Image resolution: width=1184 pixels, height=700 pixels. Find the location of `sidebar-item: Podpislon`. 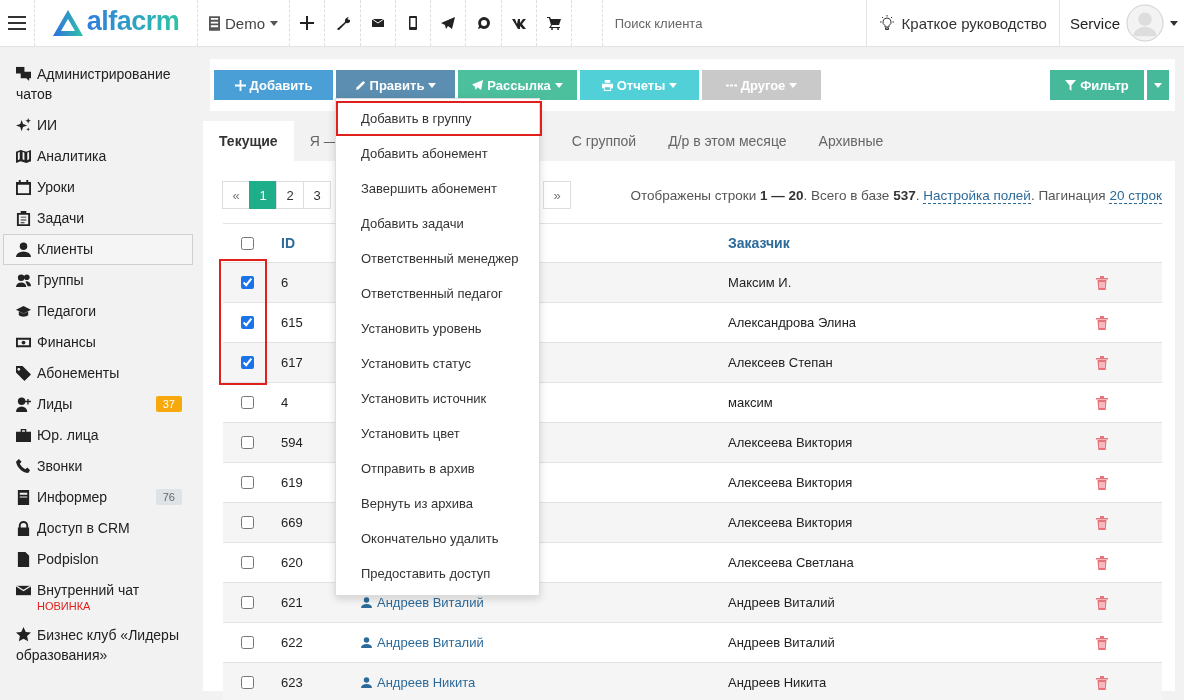

sidebar-item: Podpislon is located at coordinates (98, 559).